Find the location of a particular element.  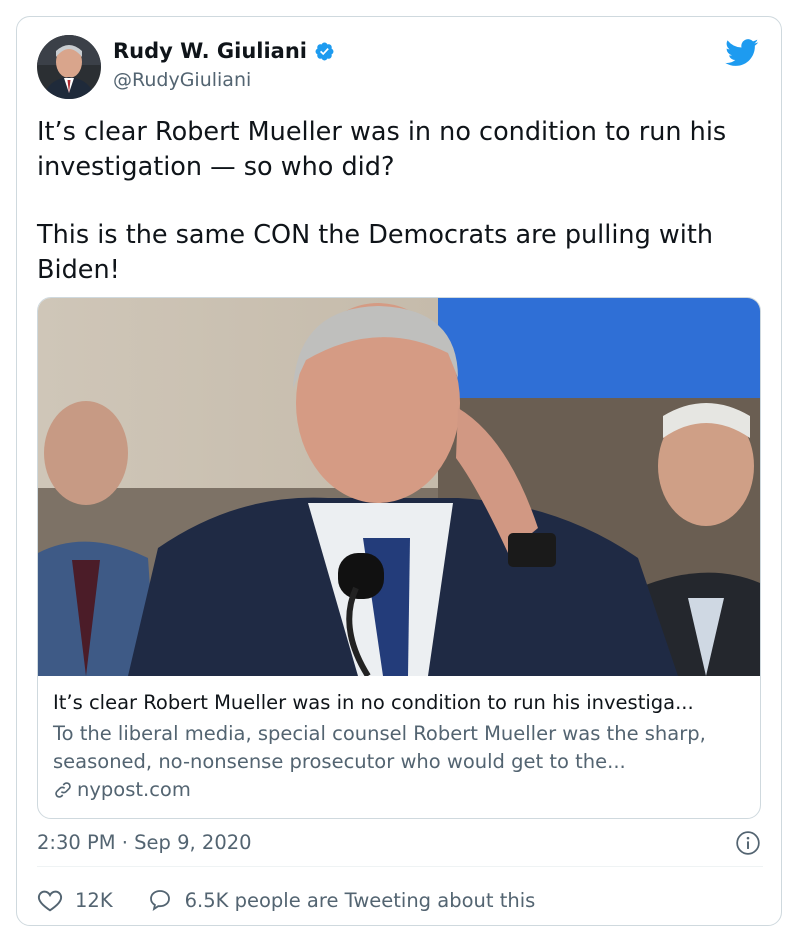

reply-action: 6.5K people are Tweeting about this is located at coordinates (341, 900).